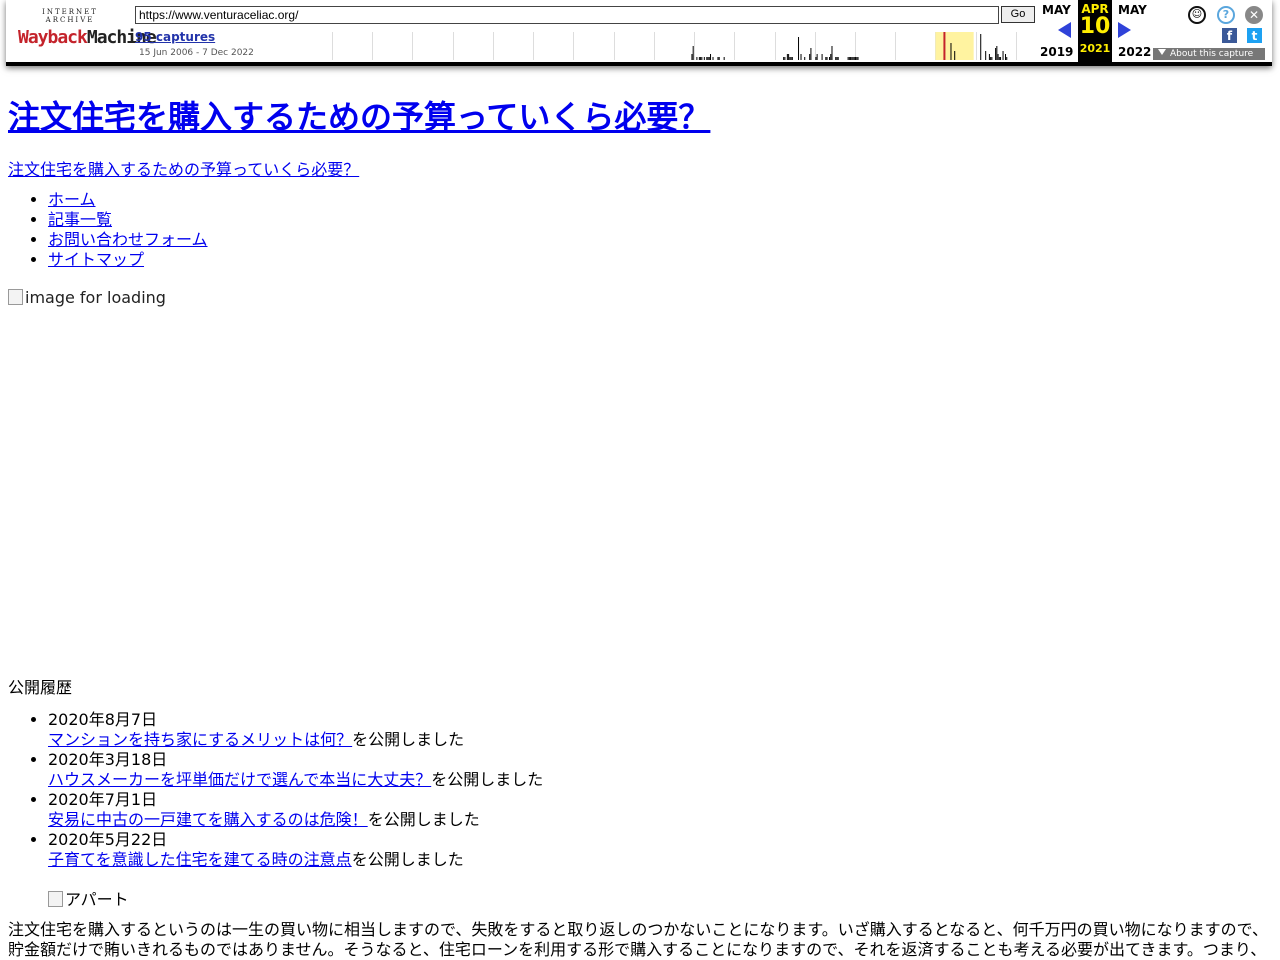 The height and width of the screenshot is (960, 1280). What do you see at coordinates (208, 819) in the screenshot?
I see `post-link: 安易に中古の一戸建てを購入するのは危険！` at bounding box center [208, 819].